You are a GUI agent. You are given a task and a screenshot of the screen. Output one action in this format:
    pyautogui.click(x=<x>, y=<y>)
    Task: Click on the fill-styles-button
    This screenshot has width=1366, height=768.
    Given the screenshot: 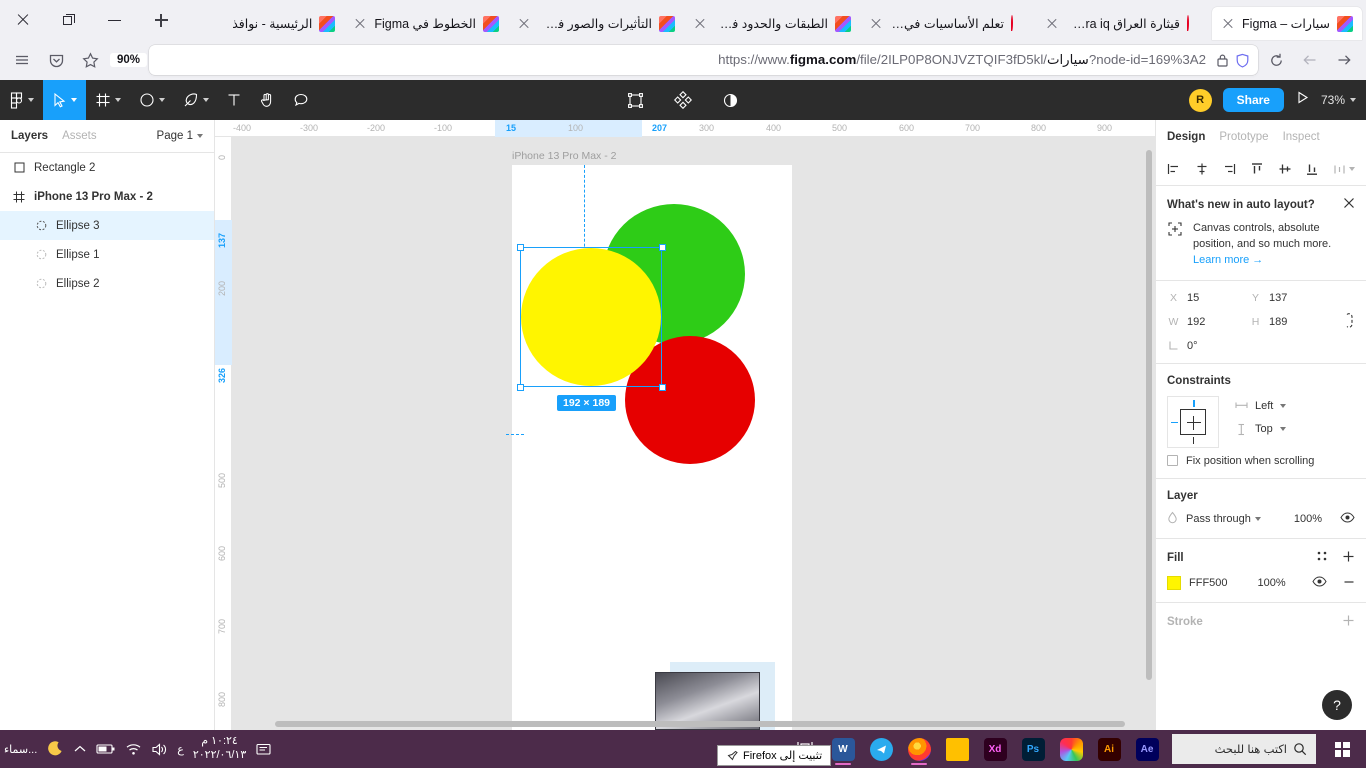 What is the action you would take?
    pyautogui.click(x=1322, y=557)
    